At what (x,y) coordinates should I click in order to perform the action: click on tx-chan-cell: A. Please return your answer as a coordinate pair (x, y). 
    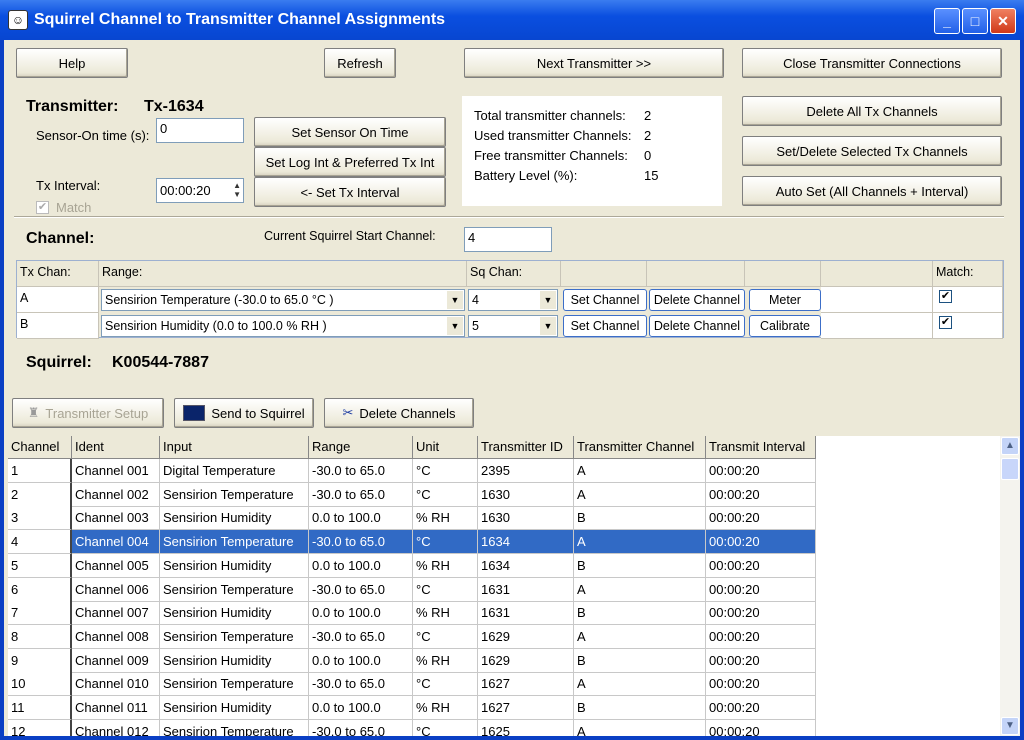
    Looking at the image, I should click on (58, 300).